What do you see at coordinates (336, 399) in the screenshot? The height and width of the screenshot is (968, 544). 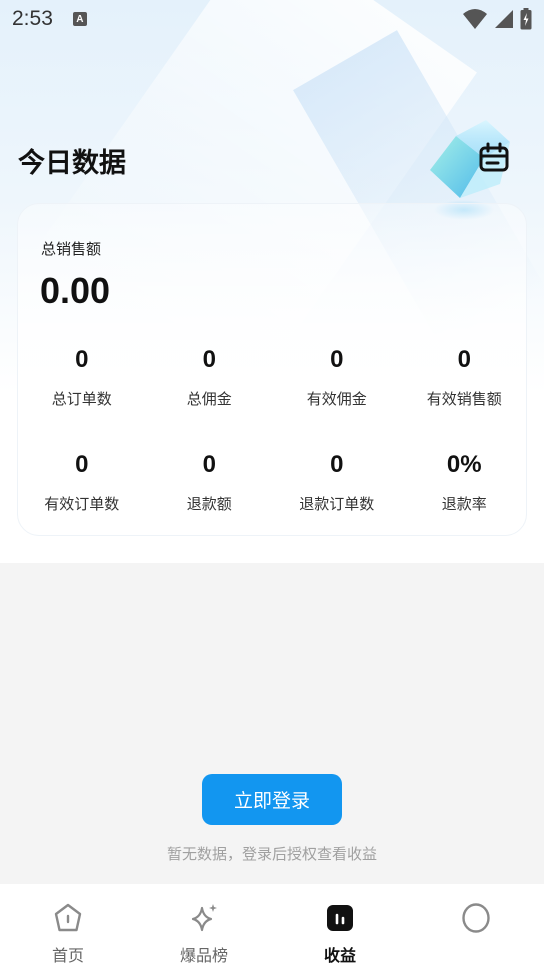 I see `stat-label: 有效佣金` at bounding box center [336, 399].